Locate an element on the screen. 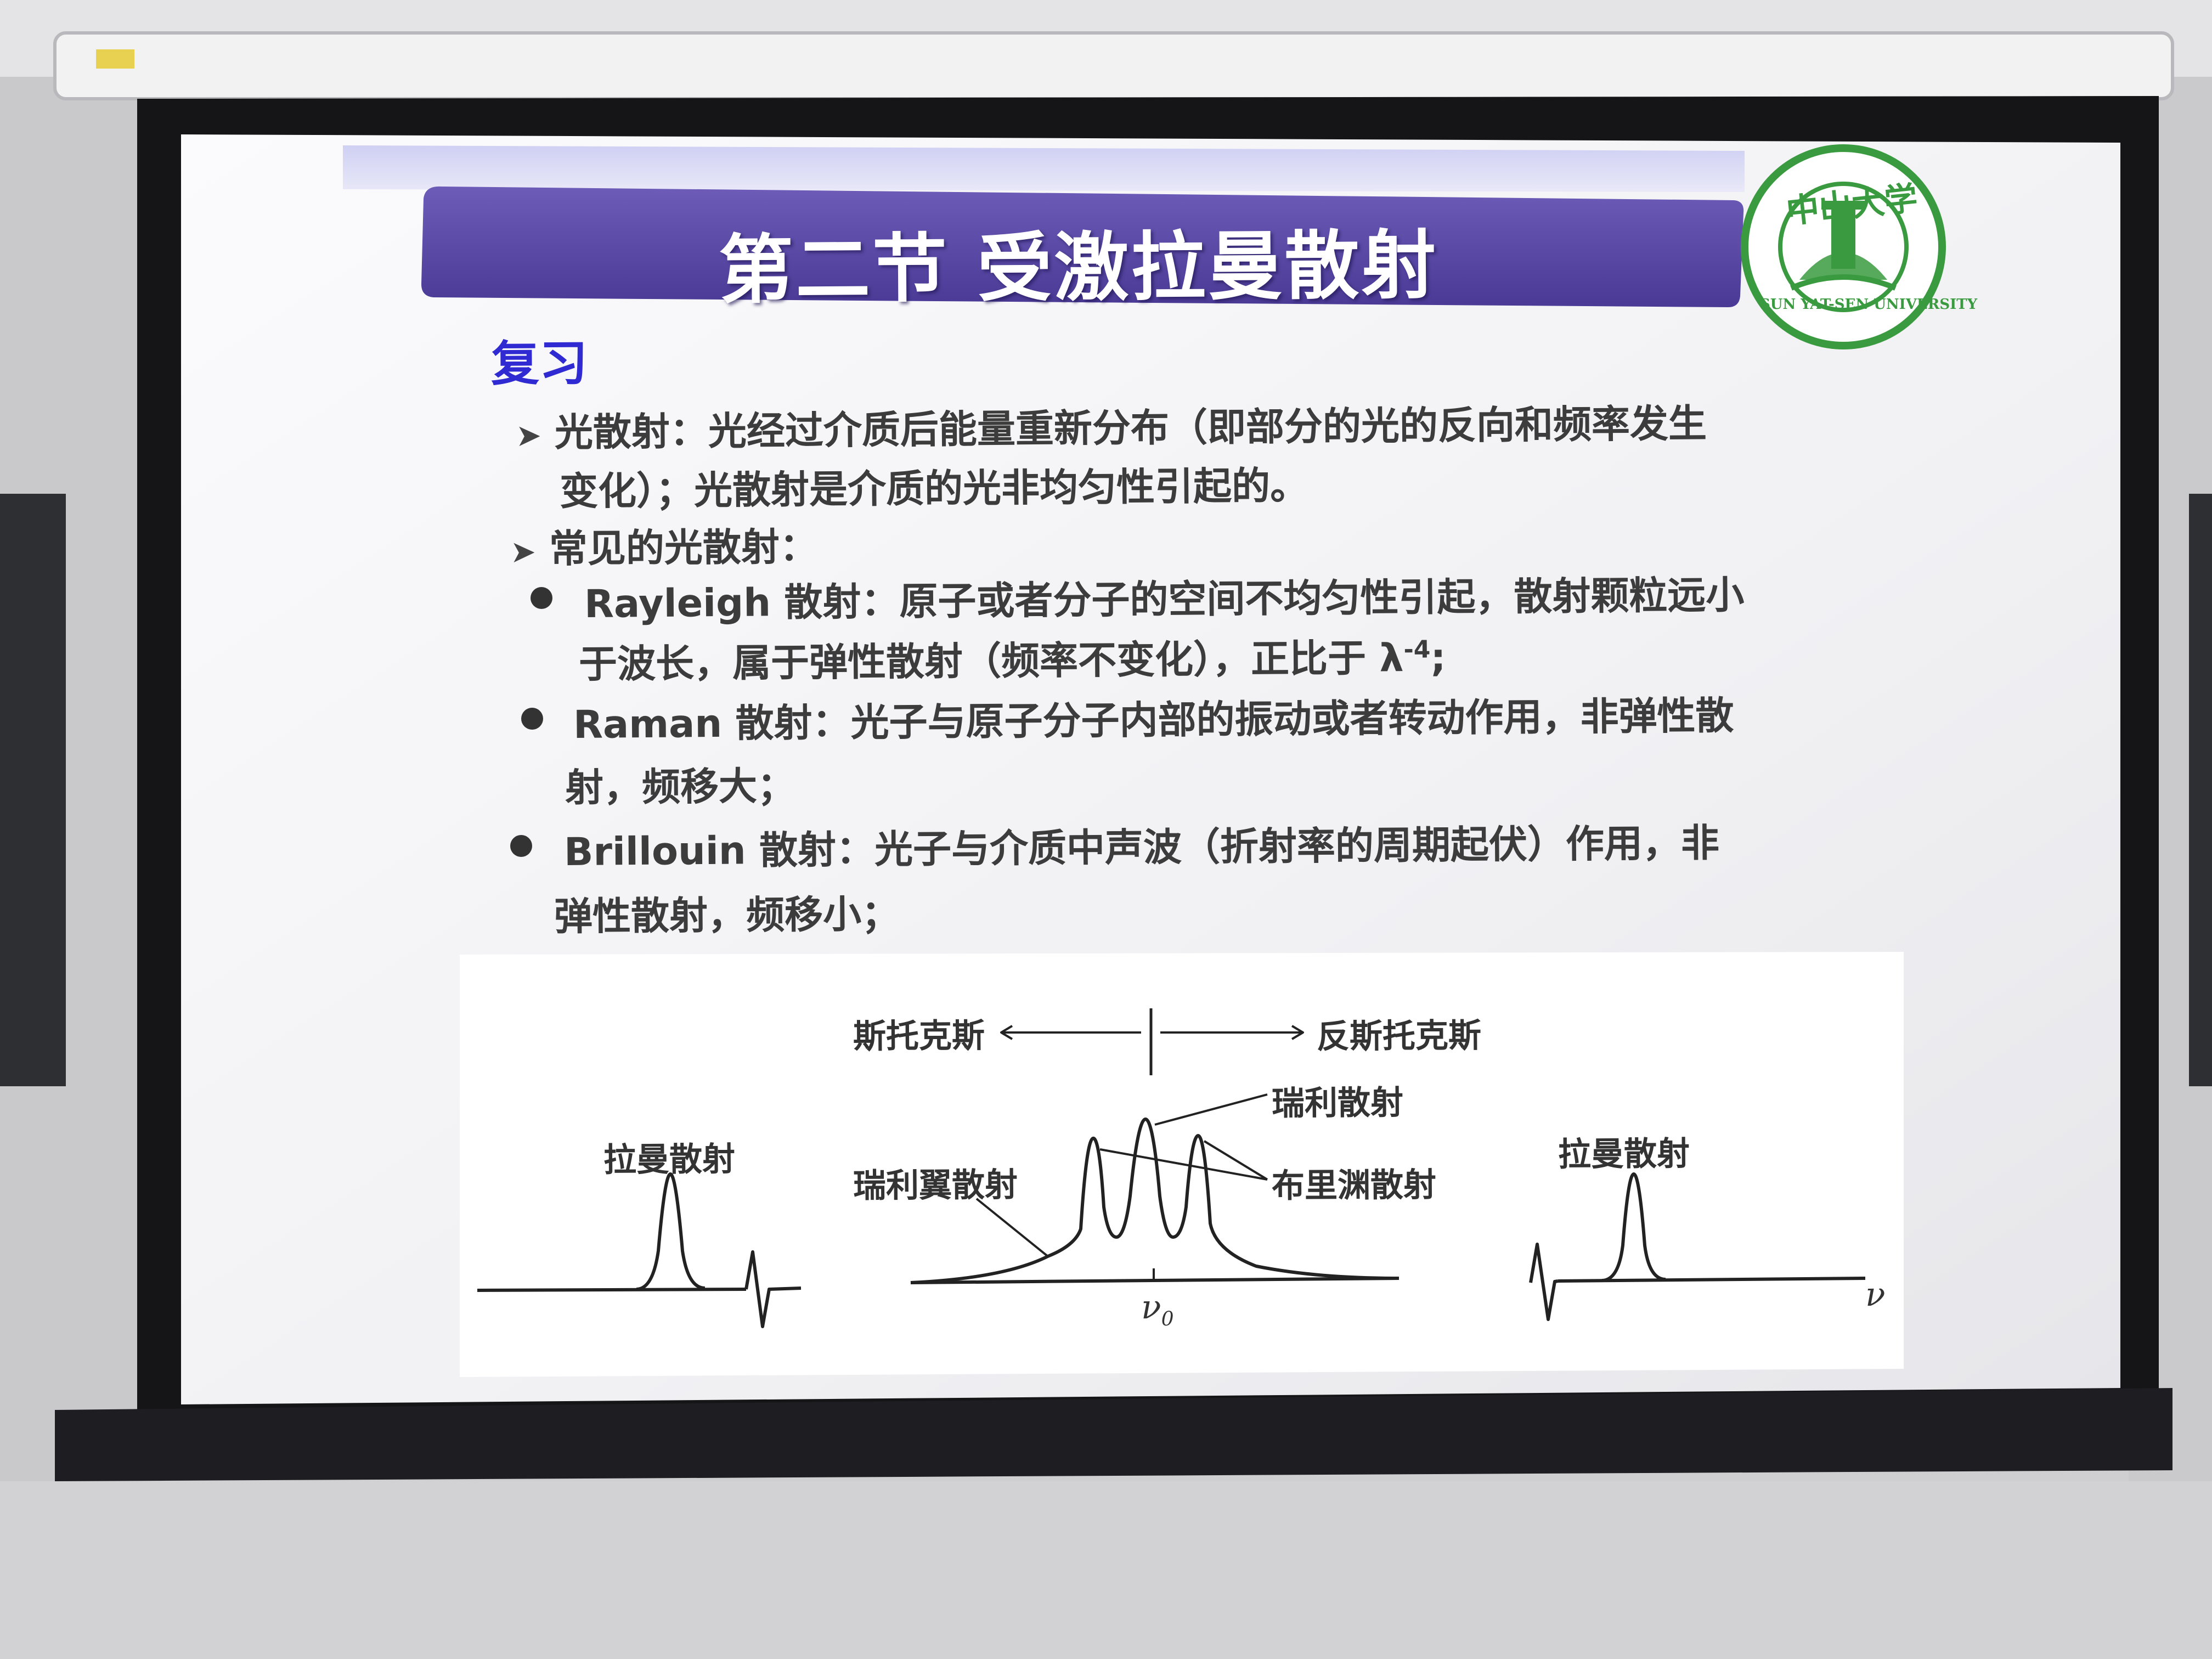  bullet-1-text: 光散射：光经过介质后能量重新分布（即部分的光的反向和频率发生 is located at coordinates (1130, 428).